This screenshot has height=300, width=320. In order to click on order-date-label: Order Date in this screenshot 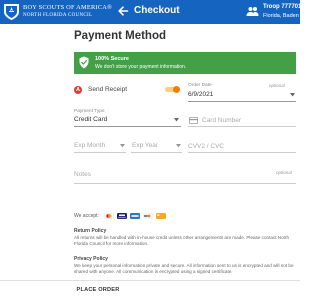, I will do `click(200, 85)`.